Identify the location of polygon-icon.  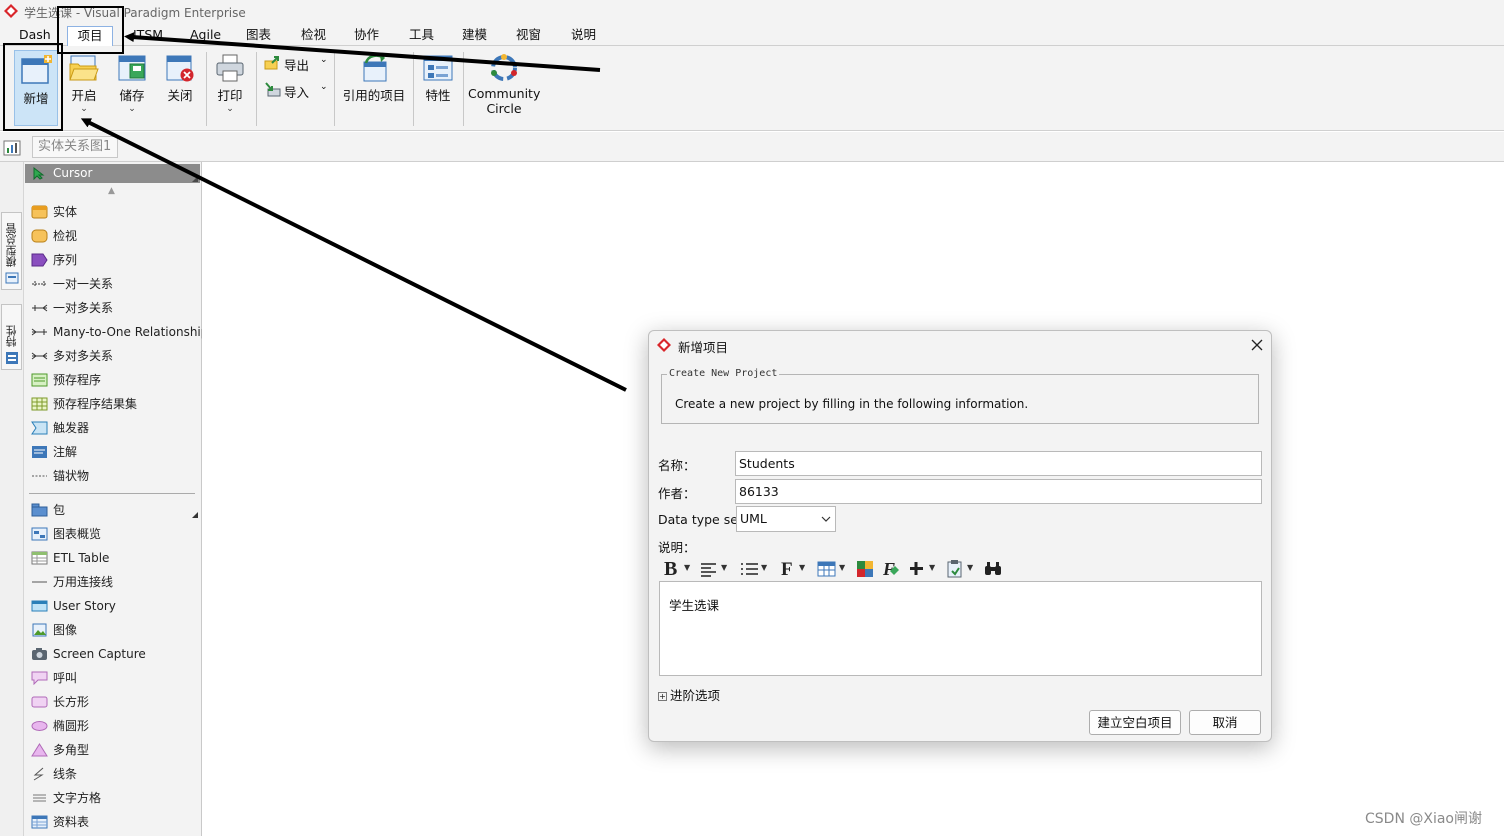
(39, 750).